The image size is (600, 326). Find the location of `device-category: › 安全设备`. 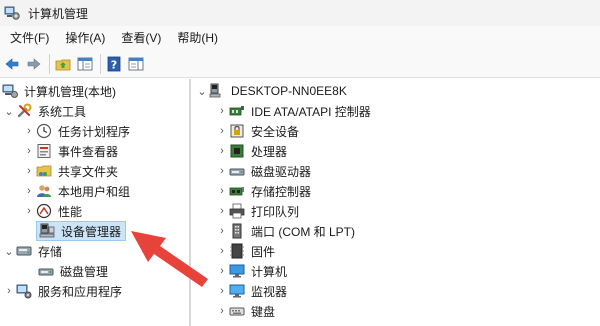

device-category: › 安全设备 is located at coordinates (257, 131).